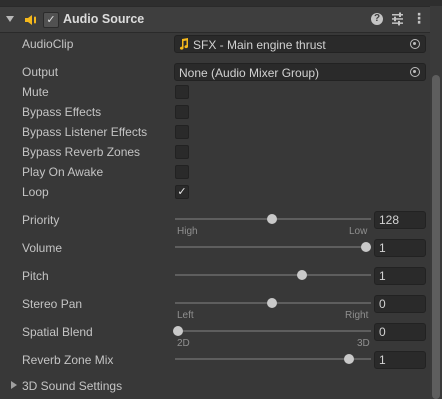 Image resolution: width=442 pixels, height=399 pixels. I want to click on spatial-blend-min-label: 2D, so click(183, 343).